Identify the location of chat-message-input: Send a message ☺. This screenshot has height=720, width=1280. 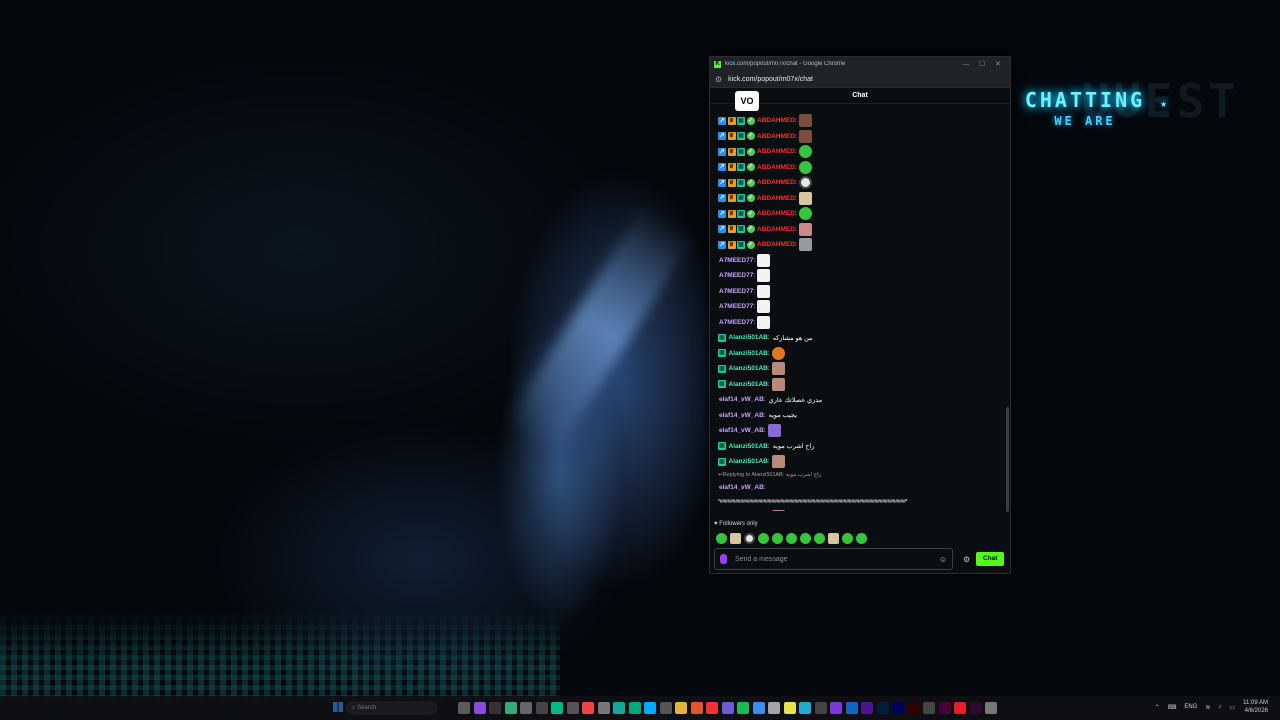
(833, 559).